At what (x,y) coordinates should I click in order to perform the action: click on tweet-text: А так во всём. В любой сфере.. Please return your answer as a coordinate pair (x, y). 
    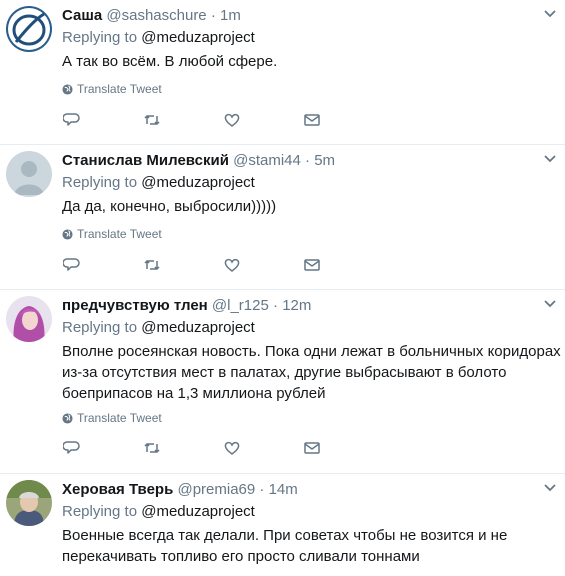
    Looking at the image, I should click on (170, 61).